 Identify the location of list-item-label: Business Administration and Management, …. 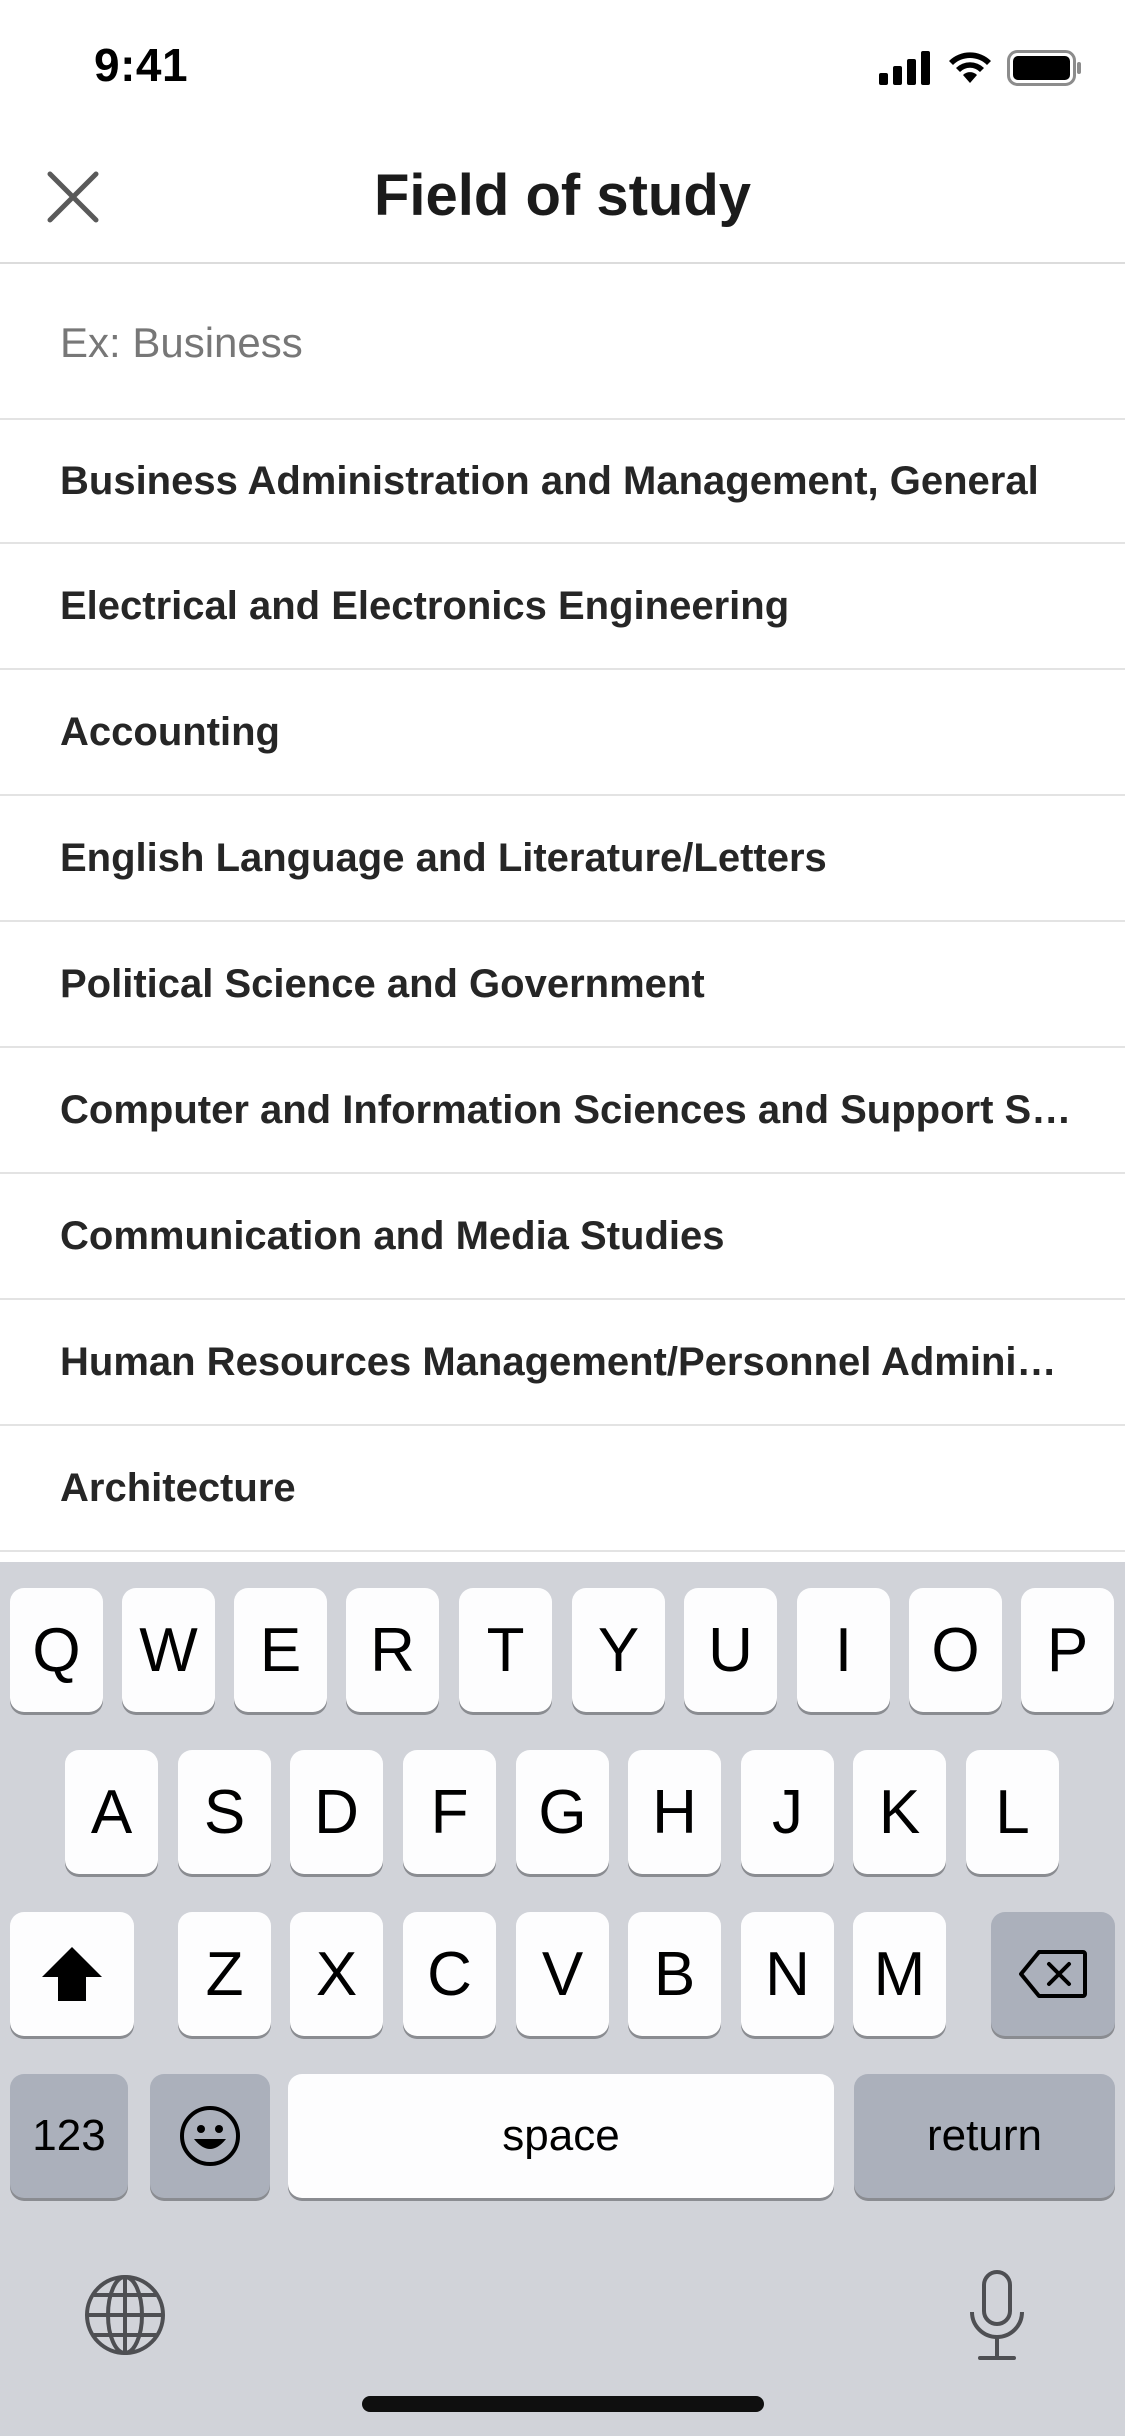
(549, 480).